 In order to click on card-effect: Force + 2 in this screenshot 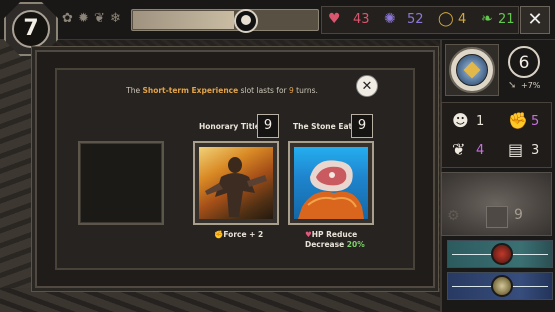, I will do `click(243, 234)`.